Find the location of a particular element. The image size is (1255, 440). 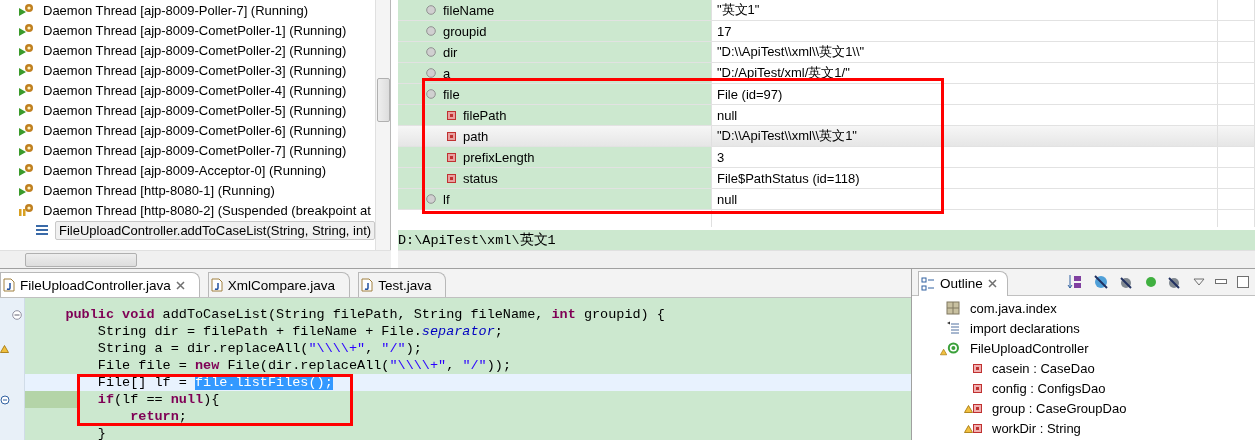

package-icon is located at coordinates (953, 308).